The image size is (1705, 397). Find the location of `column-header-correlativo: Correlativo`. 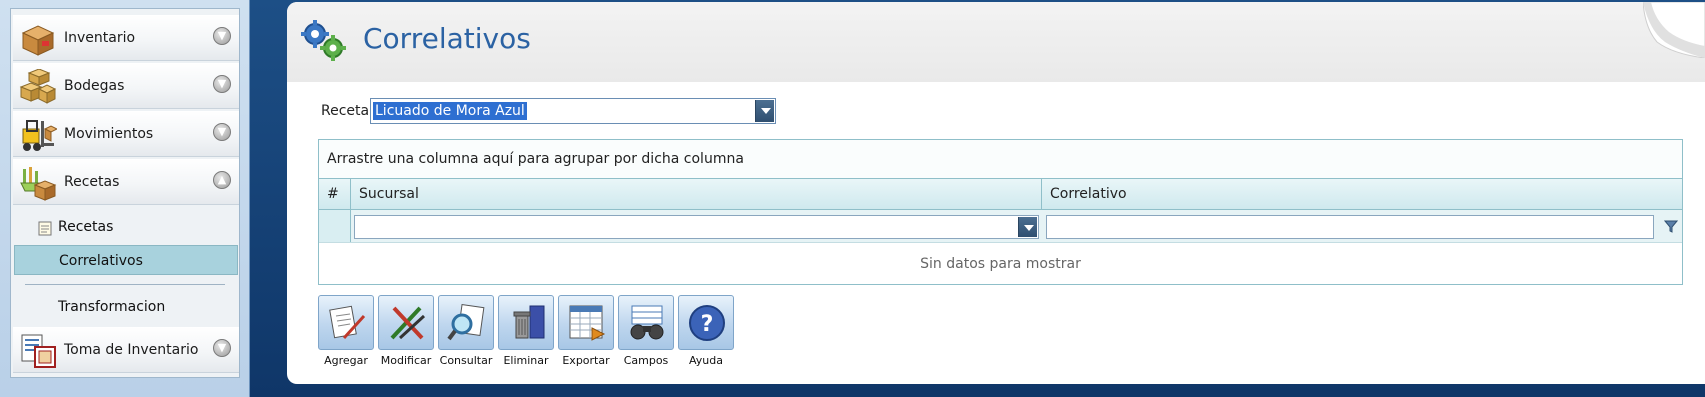

column-header-correlativo: Correlativo is located at coordinates (1363, 194).